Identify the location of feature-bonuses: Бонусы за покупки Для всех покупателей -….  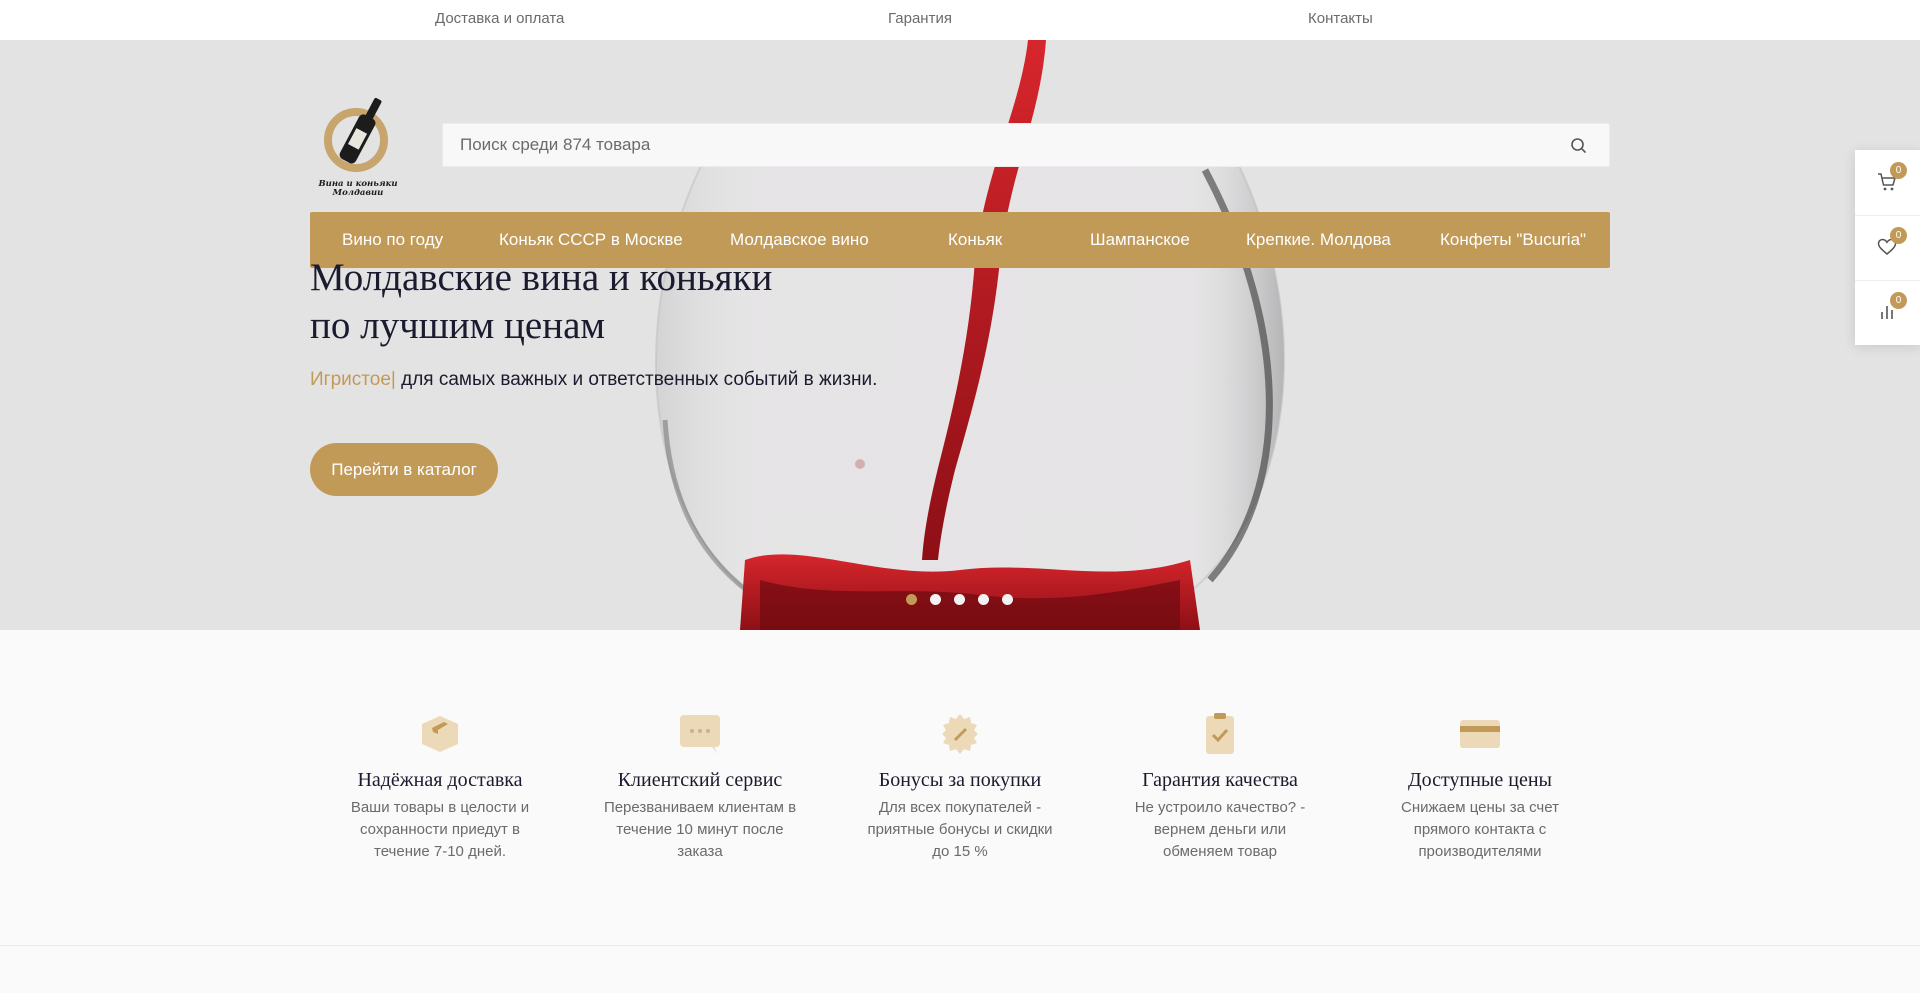
(960, 787).